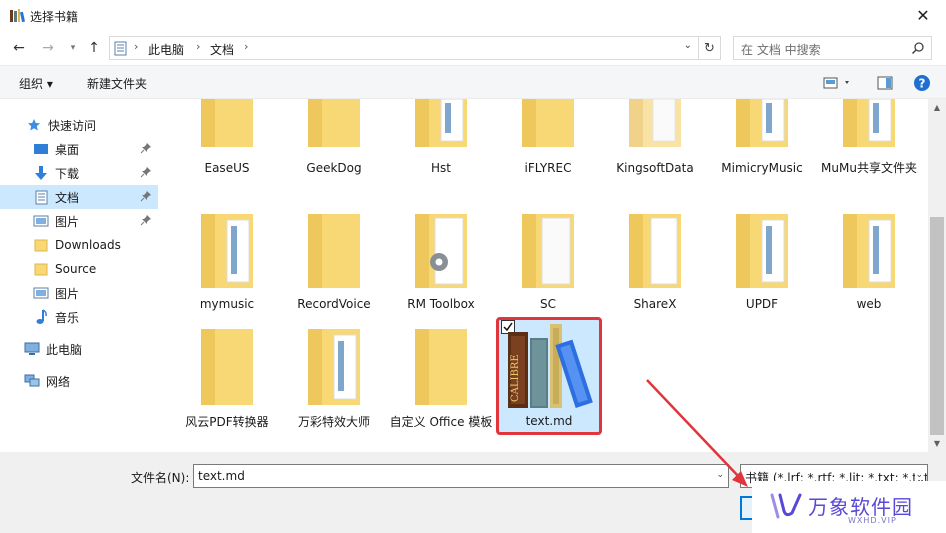 This screenshot has height=533, width=946. I want to click on sidebar-item-label: Source, so click(76, 269).